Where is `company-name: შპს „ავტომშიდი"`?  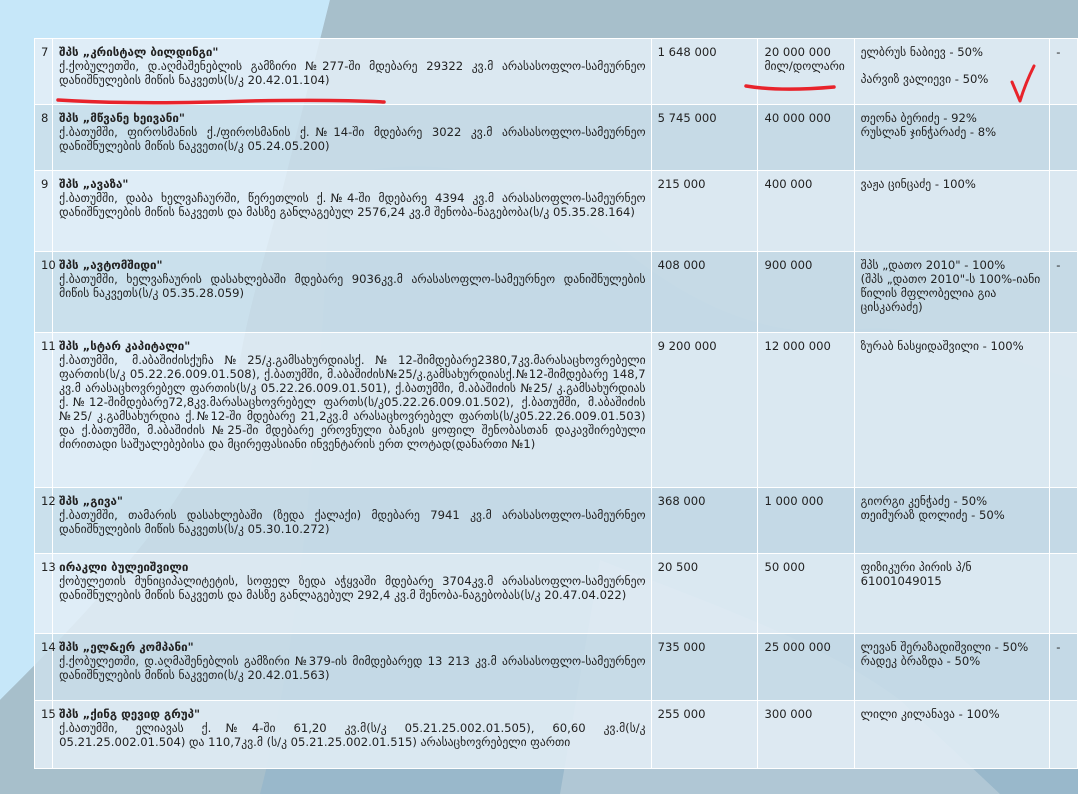
company-name: შპს „ავტომშიდი" is located at coordinates (111, 265).